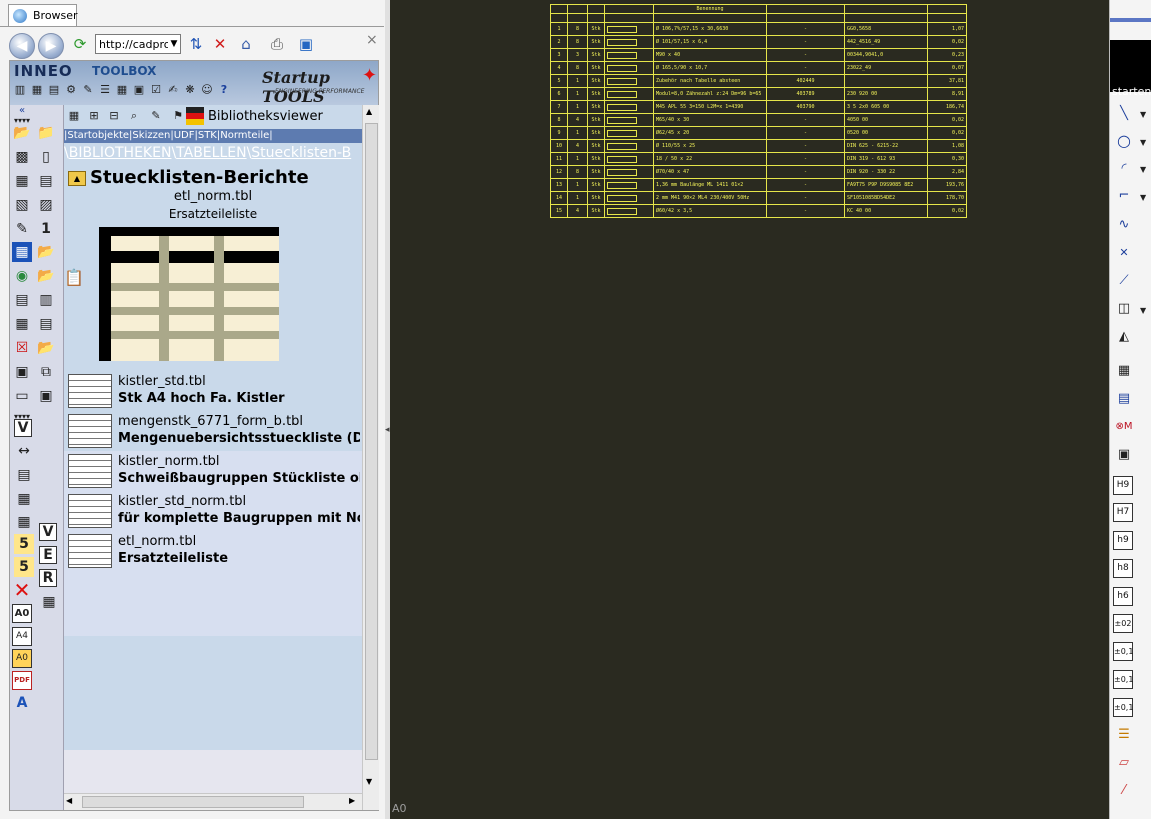 The height and width of the screenshot is (819, 1151). What do you see at coordinates (211, 153) in the screenshot?
I see `breadcrumb-tabellen: TABELLEN` at bounding box center [211, 153].